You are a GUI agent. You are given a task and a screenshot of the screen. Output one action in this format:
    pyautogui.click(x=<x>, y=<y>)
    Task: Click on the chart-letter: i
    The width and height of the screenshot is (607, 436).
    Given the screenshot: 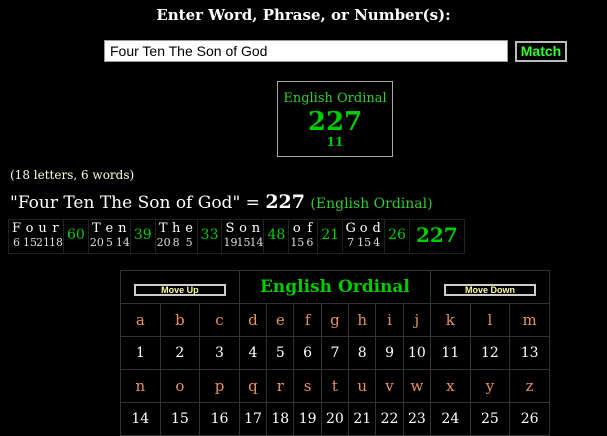 What is the action you would take?
    pyautogui.click(x=389, y=320)
    